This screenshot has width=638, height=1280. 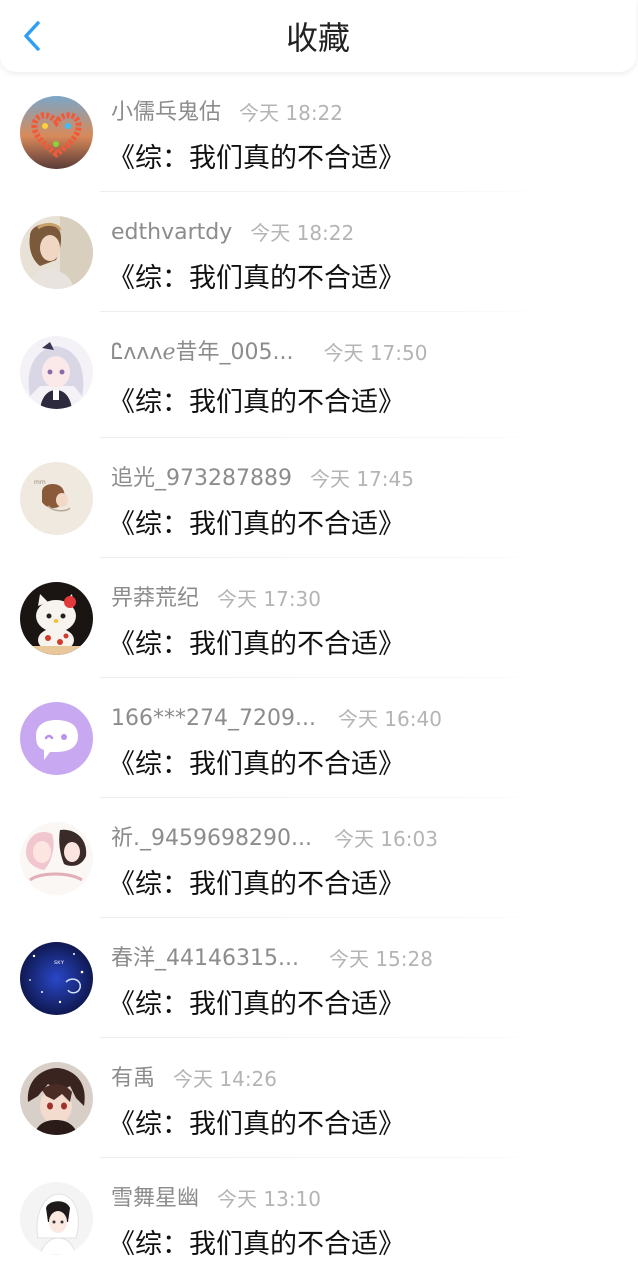 I want to click on user-name: 雪舞星幽, so click(x=155, y=1198).